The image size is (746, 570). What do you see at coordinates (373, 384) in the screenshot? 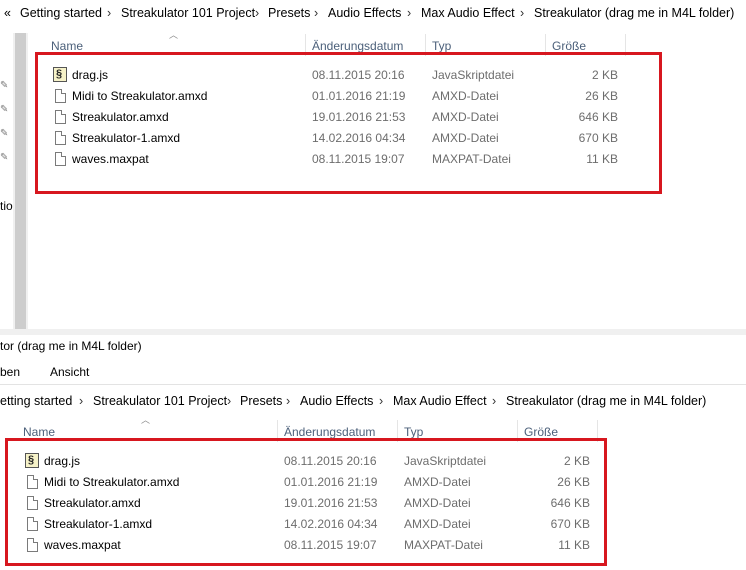
I see `ribbon-separator` at bounding box center [373, 384].